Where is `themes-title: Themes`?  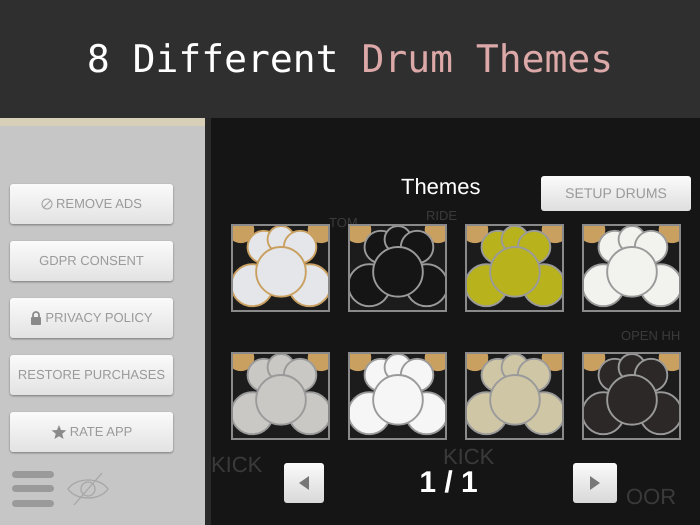 themes-title: Themes is located at coordinates (440, 187).